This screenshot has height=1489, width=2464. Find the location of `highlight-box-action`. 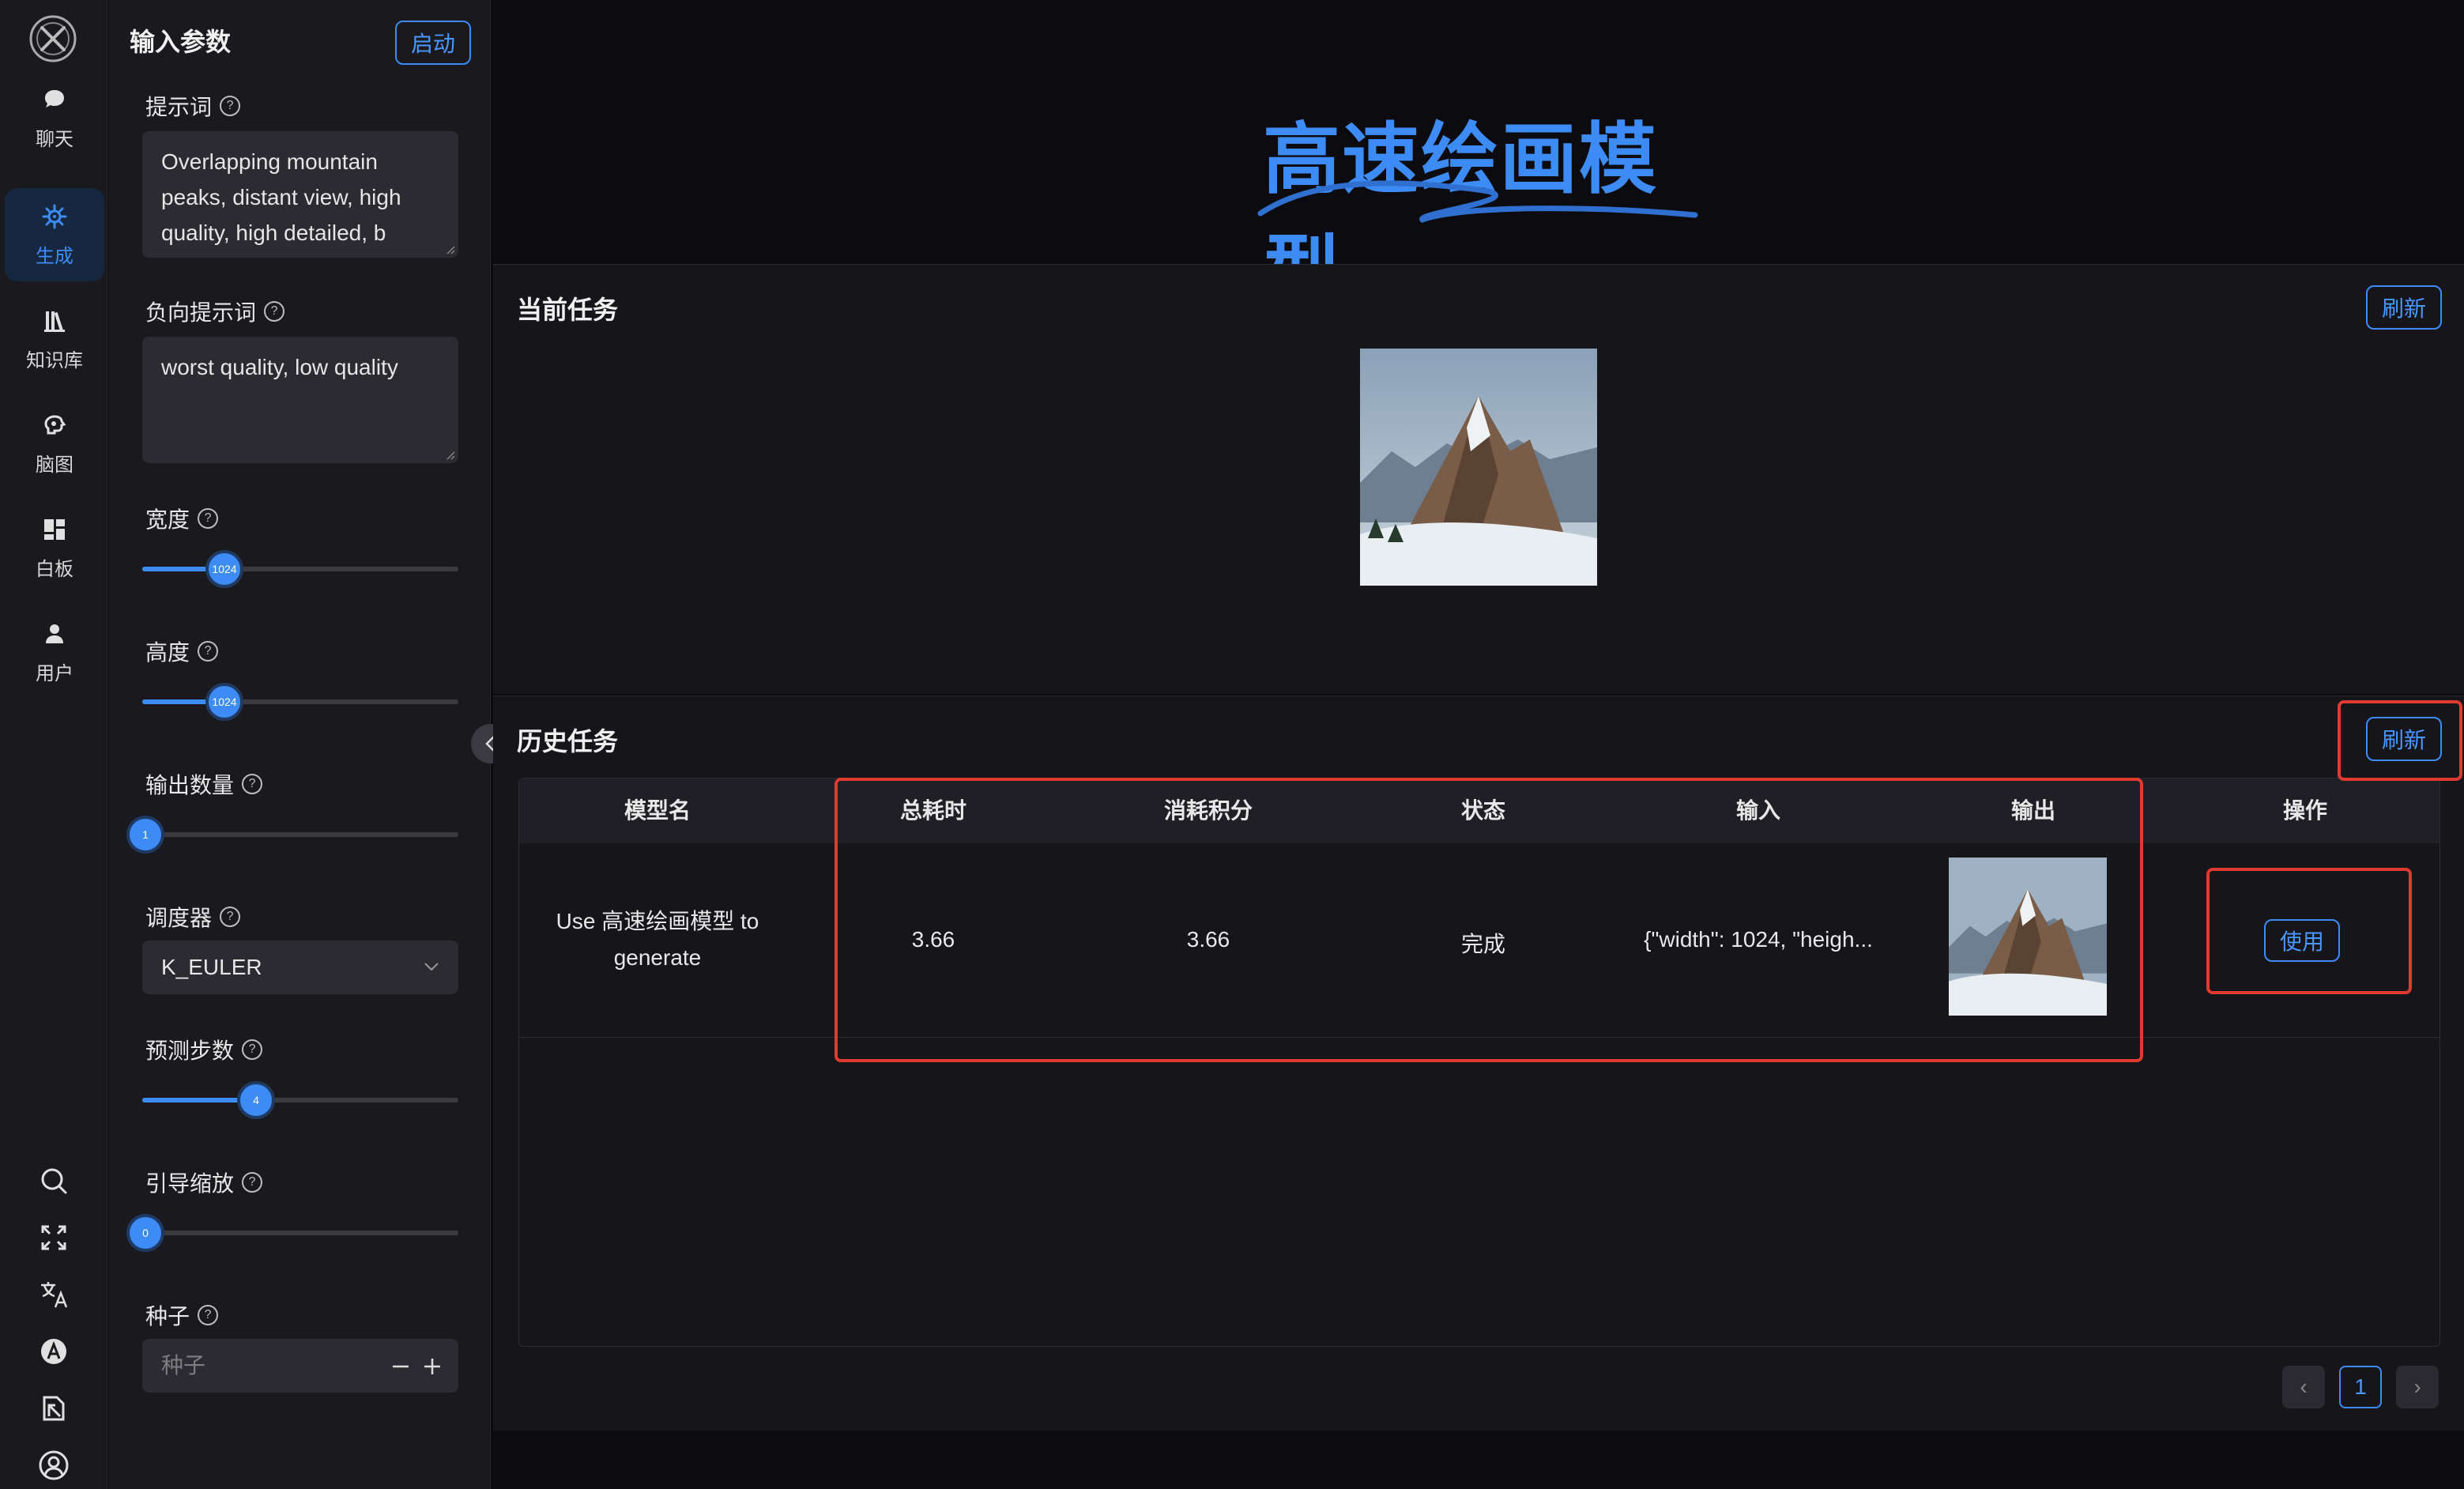

highlight-box-action is located at coordinates (2309, 931).